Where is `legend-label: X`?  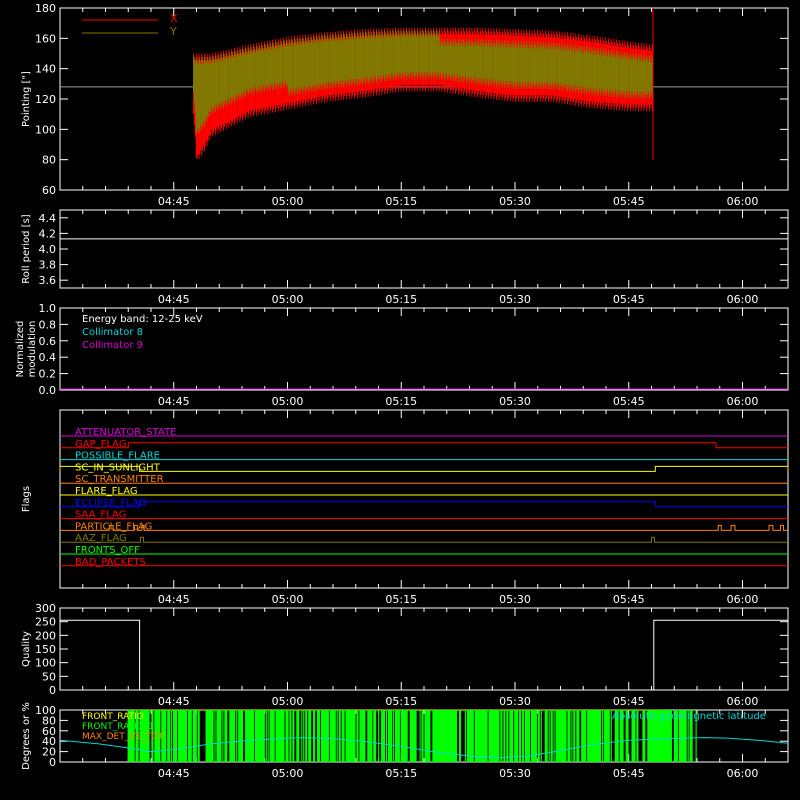 legend-label: X is located at coordinates (174, 18).